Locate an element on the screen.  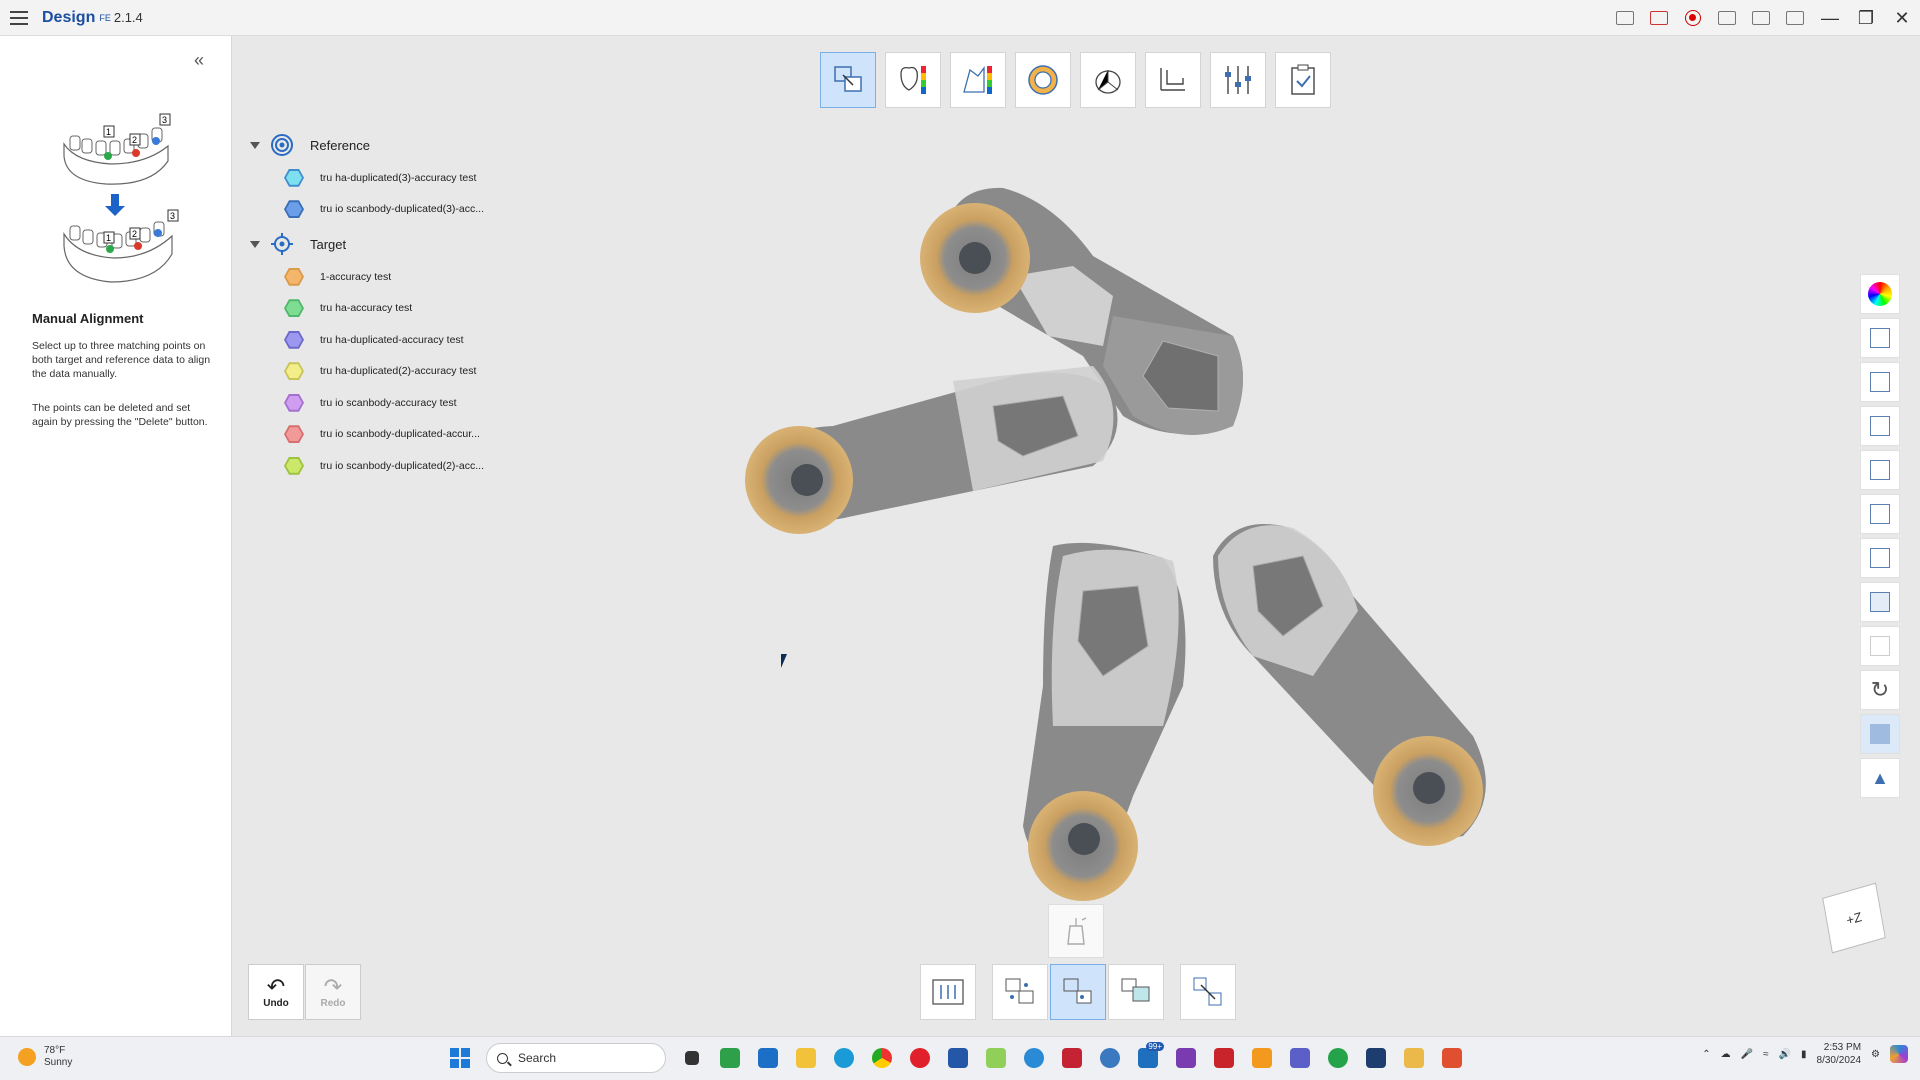
camera-icon is located at coordinates (1727, 18).